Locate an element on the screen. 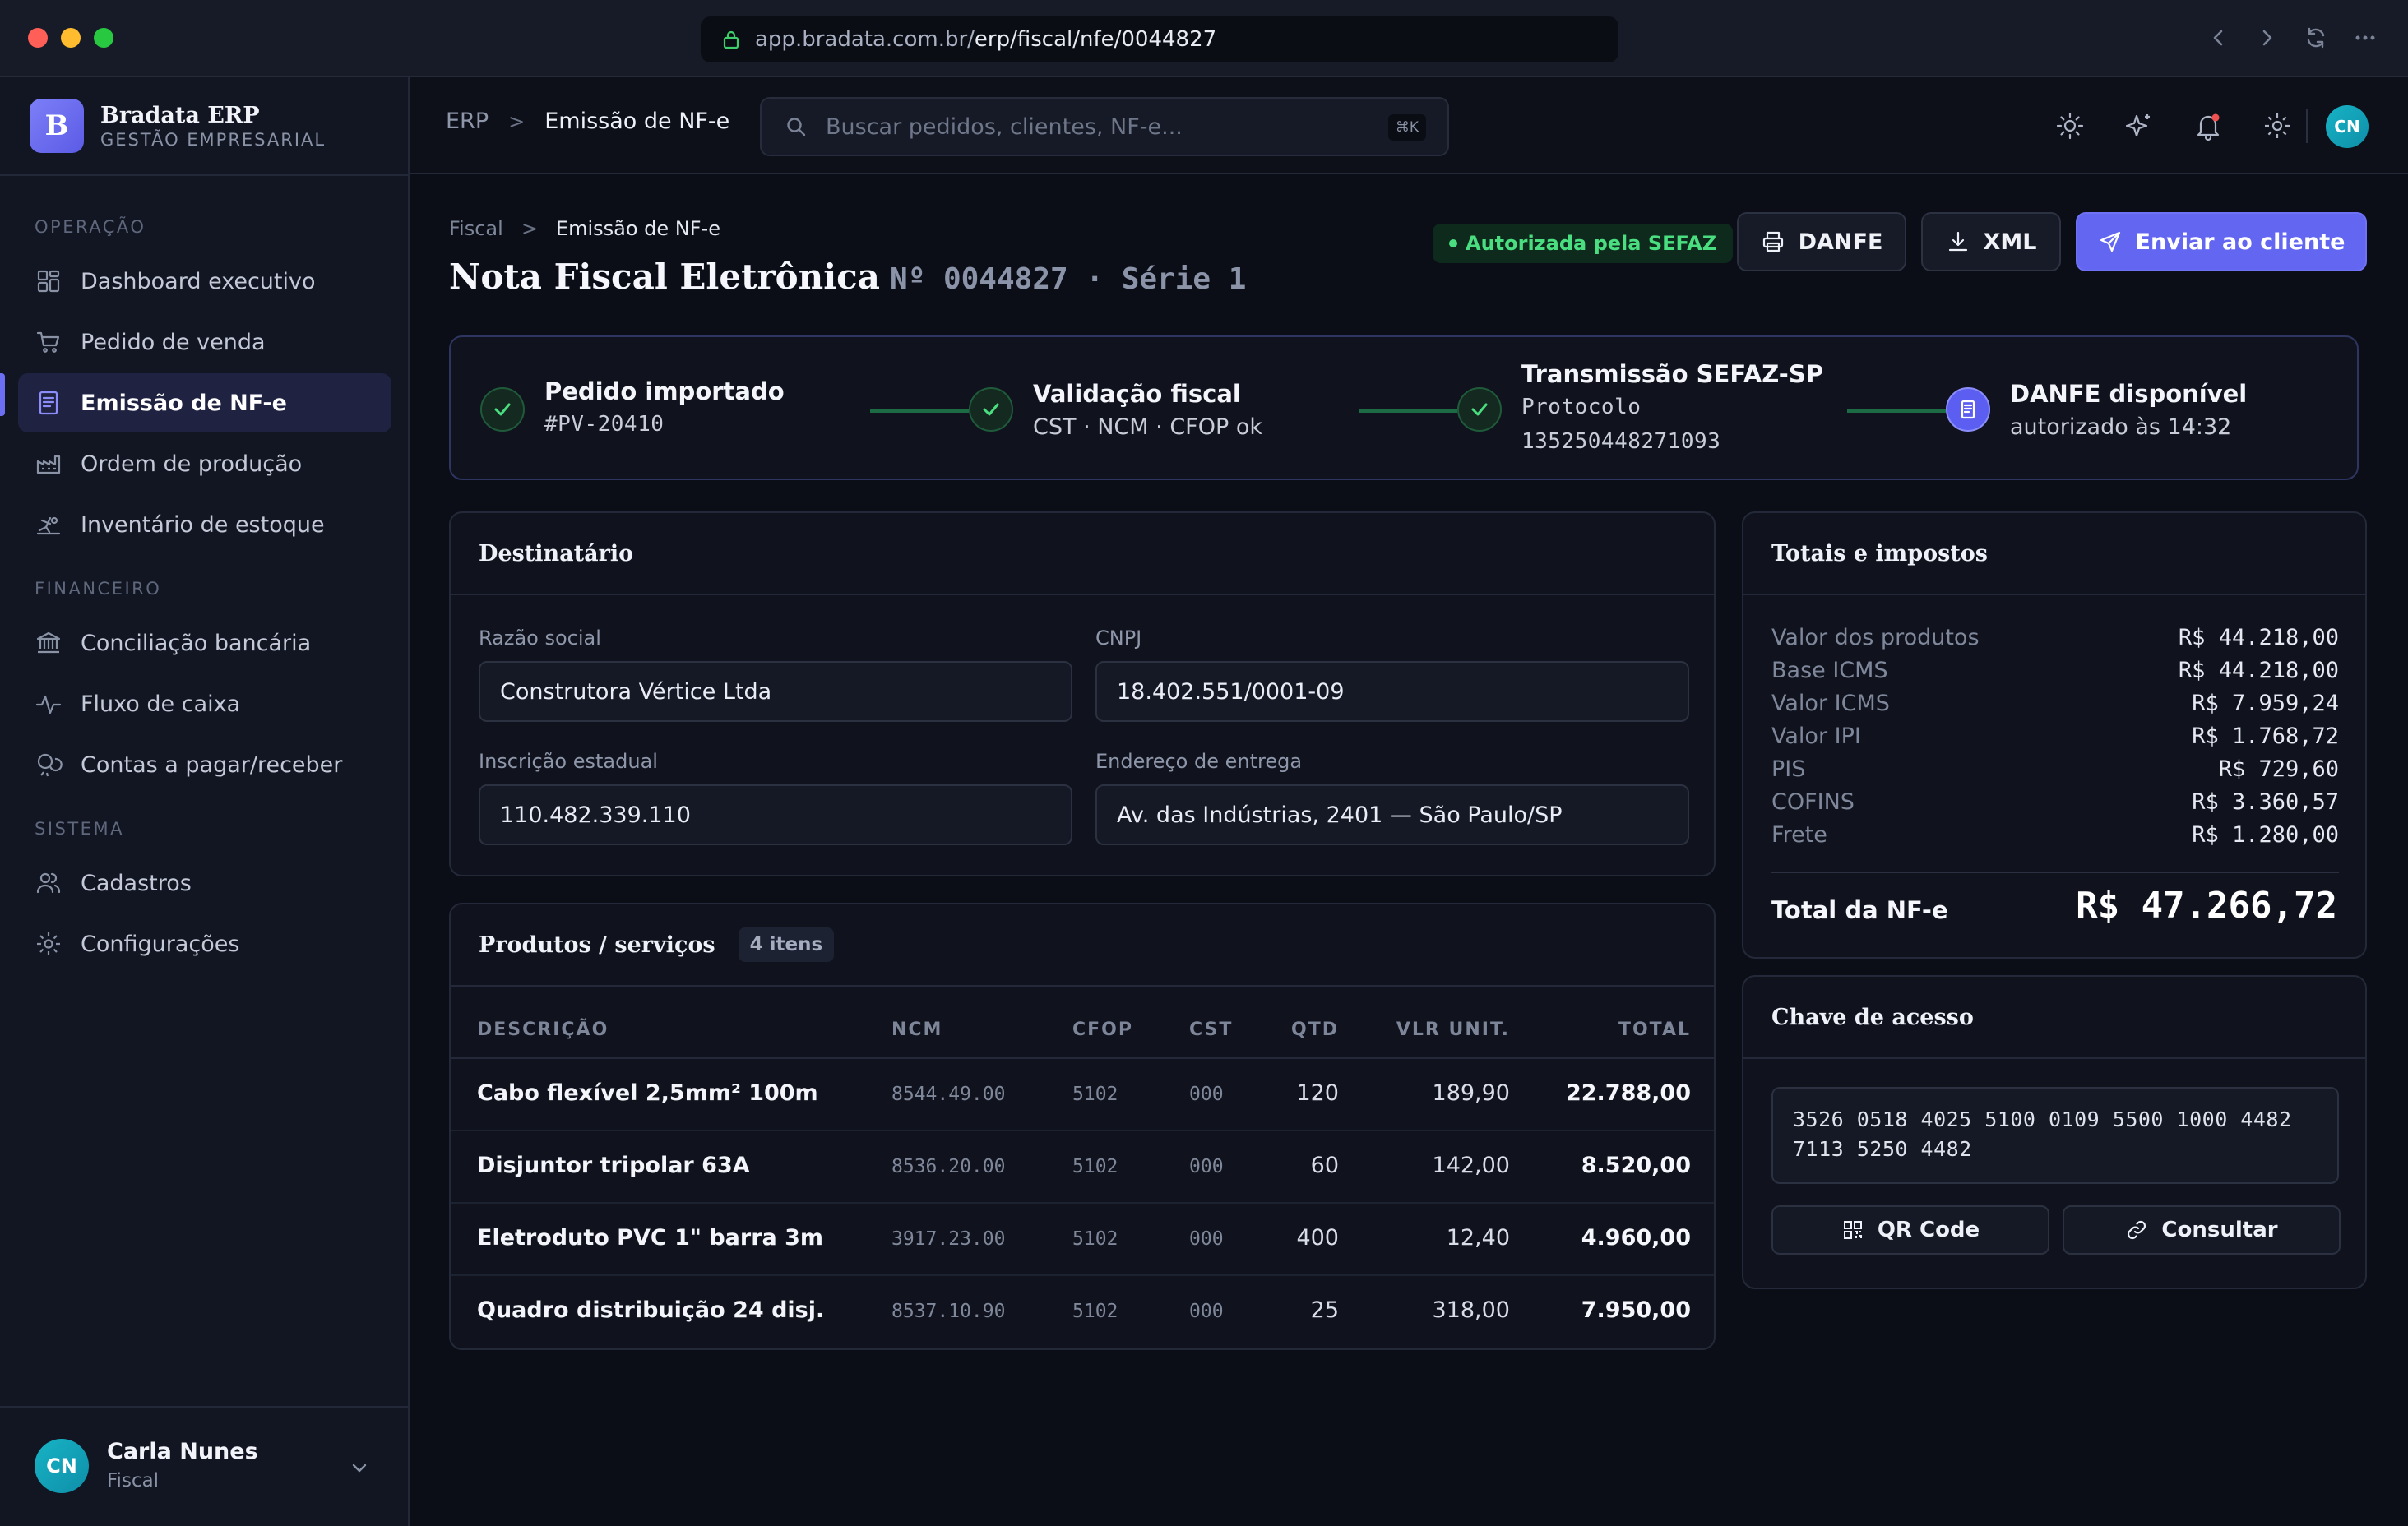 Image resolution: width=2408 pixels, height=1526 pixels. step-validacao-fiscal: Validação fiscal CST · NCM · CFOP ok is located at coordinates (1115, 409).